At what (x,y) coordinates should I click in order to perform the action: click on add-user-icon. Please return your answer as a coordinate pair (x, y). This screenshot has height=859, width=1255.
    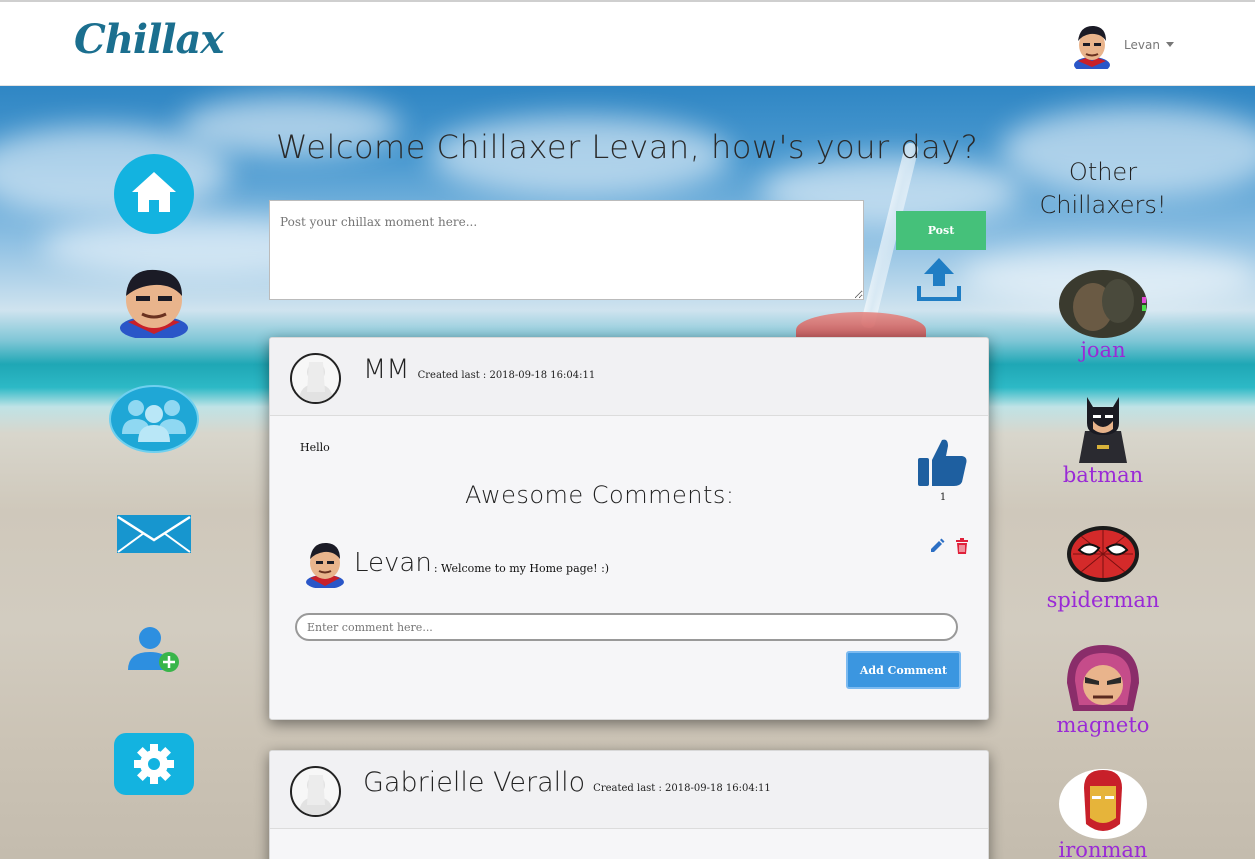
    Looking at the image, I should click on (153, 649).